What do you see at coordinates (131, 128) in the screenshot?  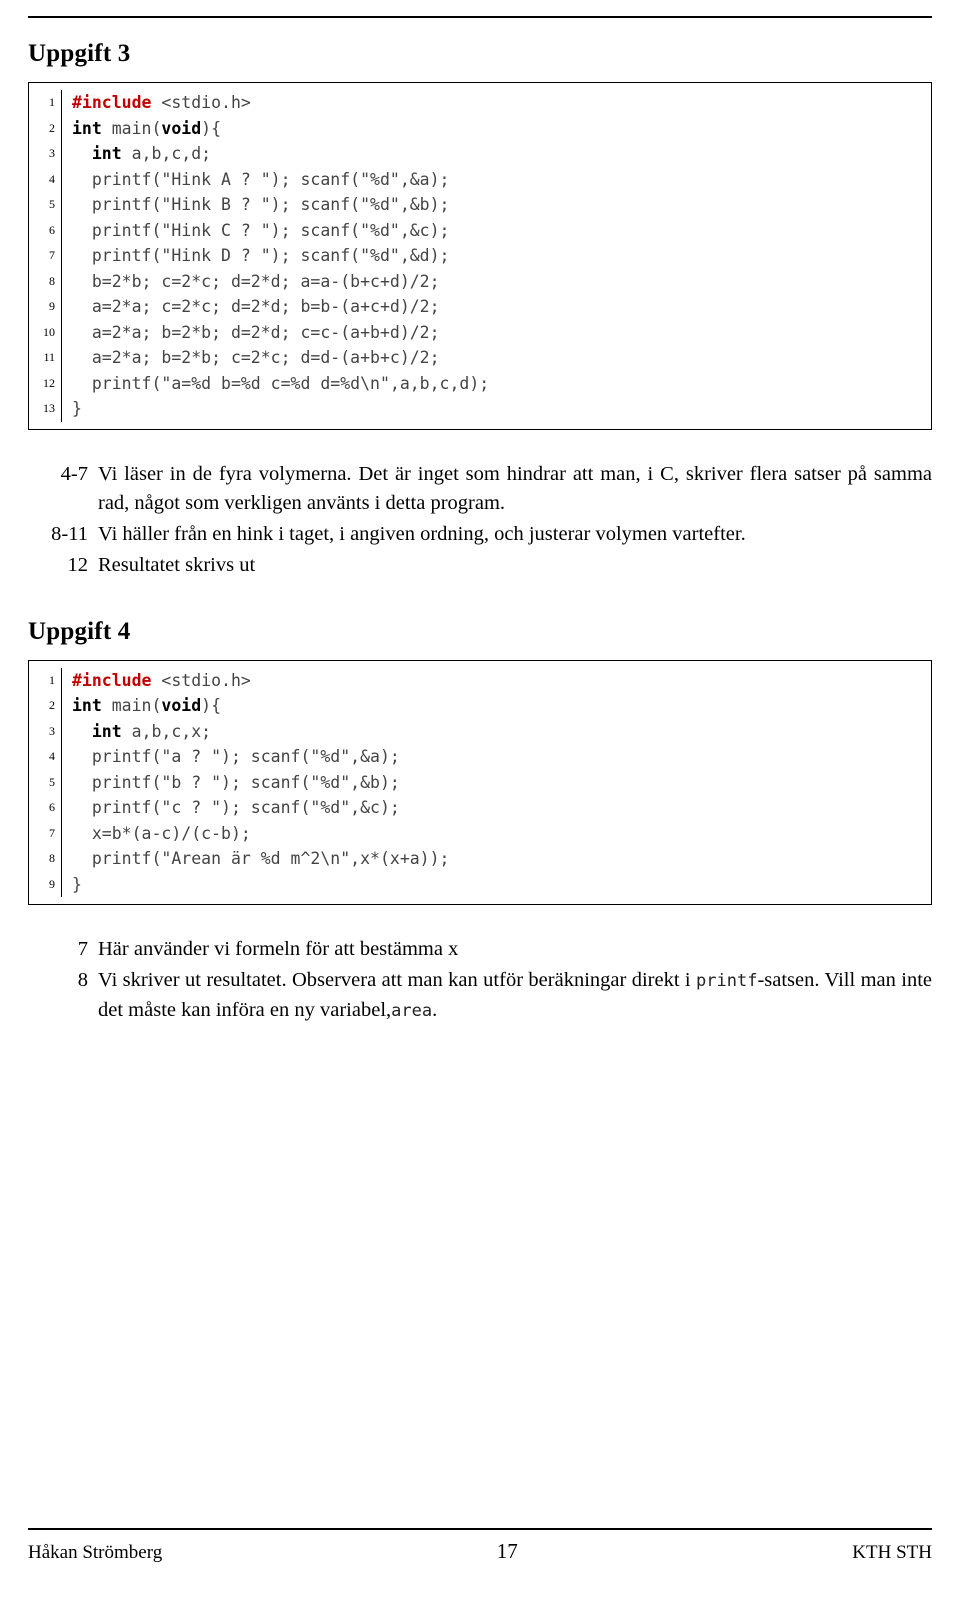 I see `code-token: main(` at bounding box center [131, 128].